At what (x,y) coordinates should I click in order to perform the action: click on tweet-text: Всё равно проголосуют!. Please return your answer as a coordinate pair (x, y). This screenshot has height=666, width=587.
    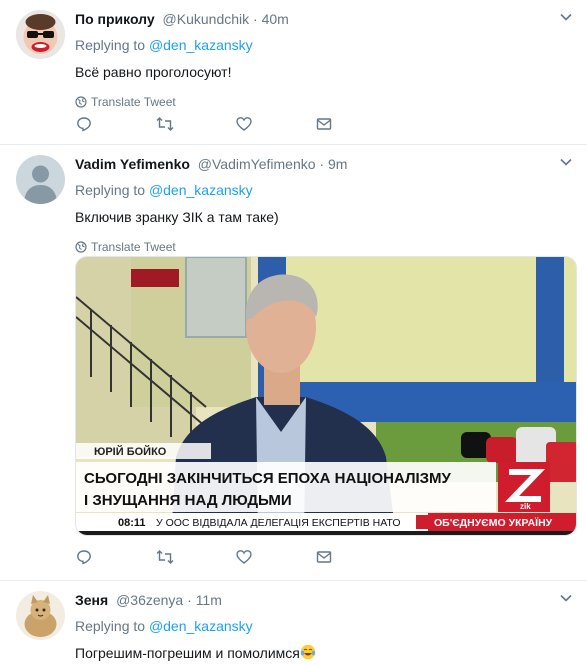
    Looking at the image, I should click on (153, 72).